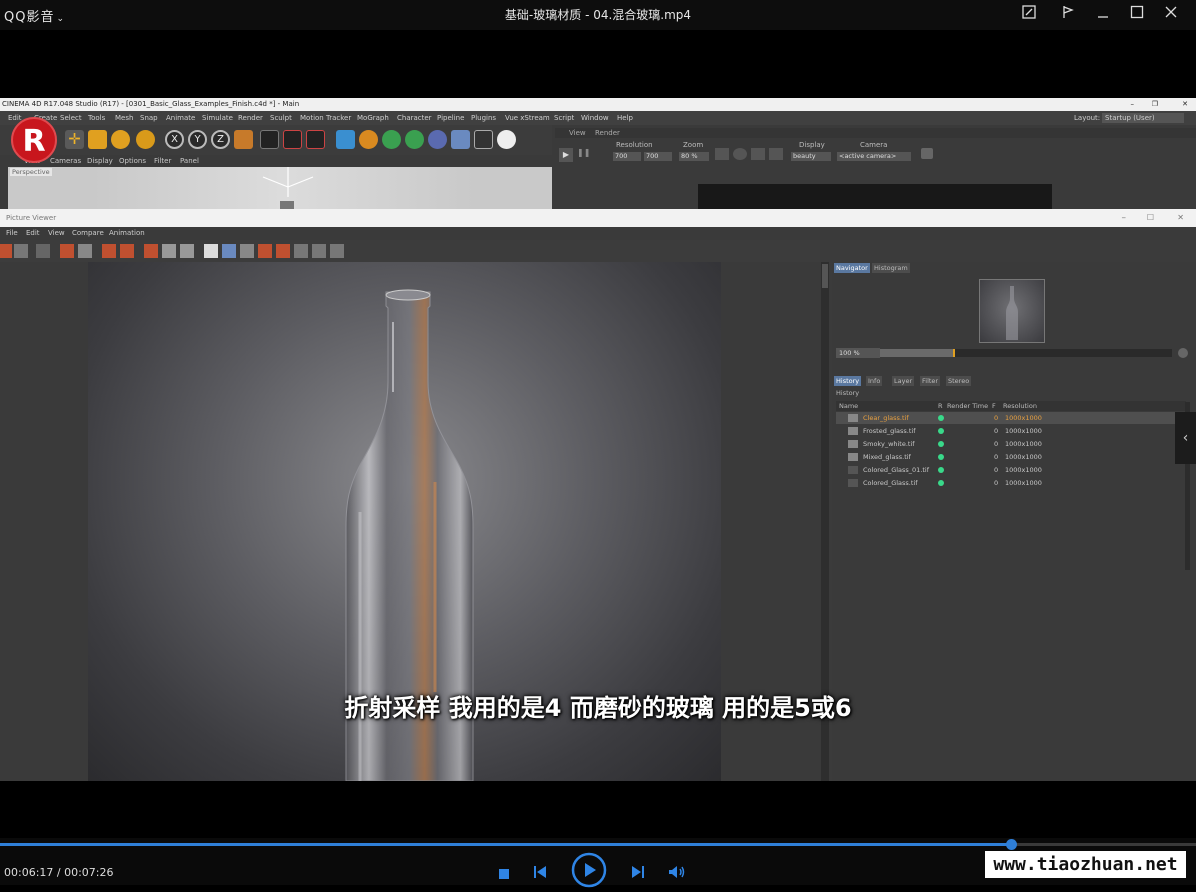 Image resolution: width=1196 pixels, height=892 pixels. I want to click on globe-icon, so click(740, 154).